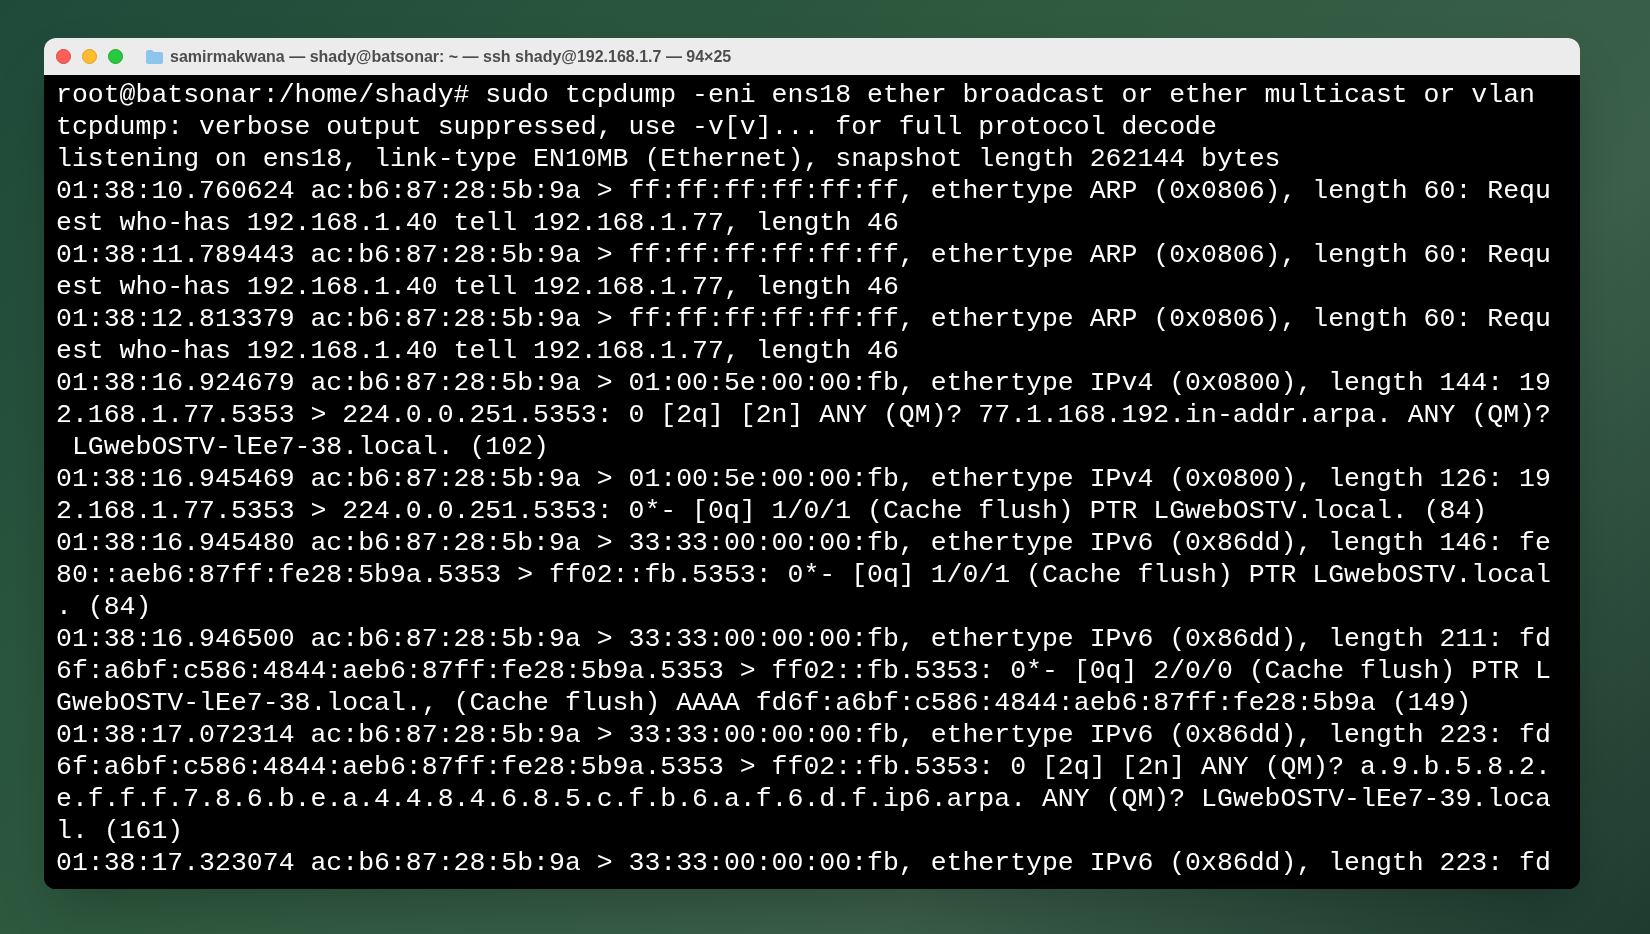 The height and width of the screenshot is (934, 1650). I want to click on terminal-line: 01:38:17.323074 ac:b6:87:28:5b:9a > 33:33:00:00:00:fb, ethertype IPv6 (0x86dd), length 223: fd, so click(803, 863).